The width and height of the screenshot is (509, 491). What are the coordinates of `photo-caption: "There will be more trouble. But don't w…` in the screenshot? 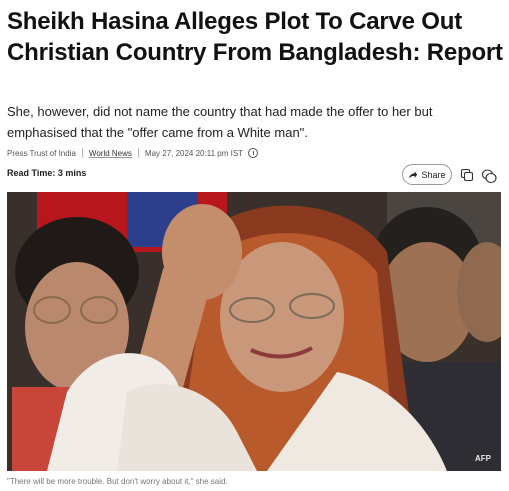 It's located at (117, 481).